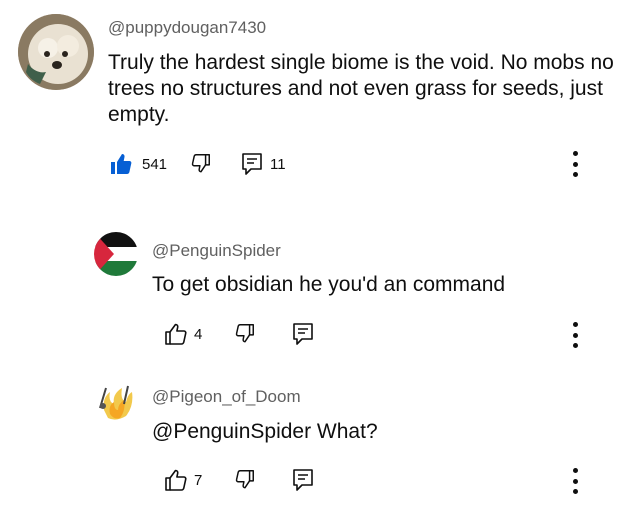 The image size is (640, 509). Describe the element at coordinates (187, 28) in the screenshot. I see `comment-author: @puppydougan7430` at that location.